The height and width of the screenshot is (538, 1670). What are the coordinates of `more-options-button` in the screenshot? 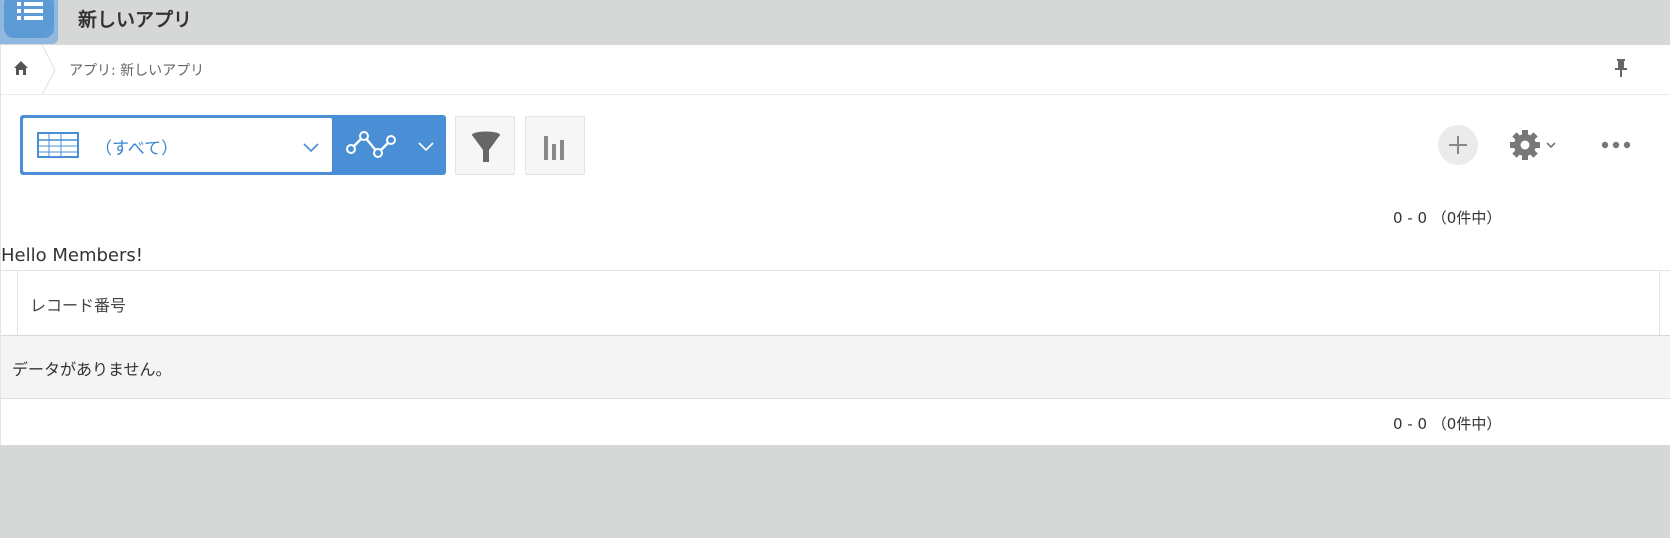 It's located at (1617, 145).